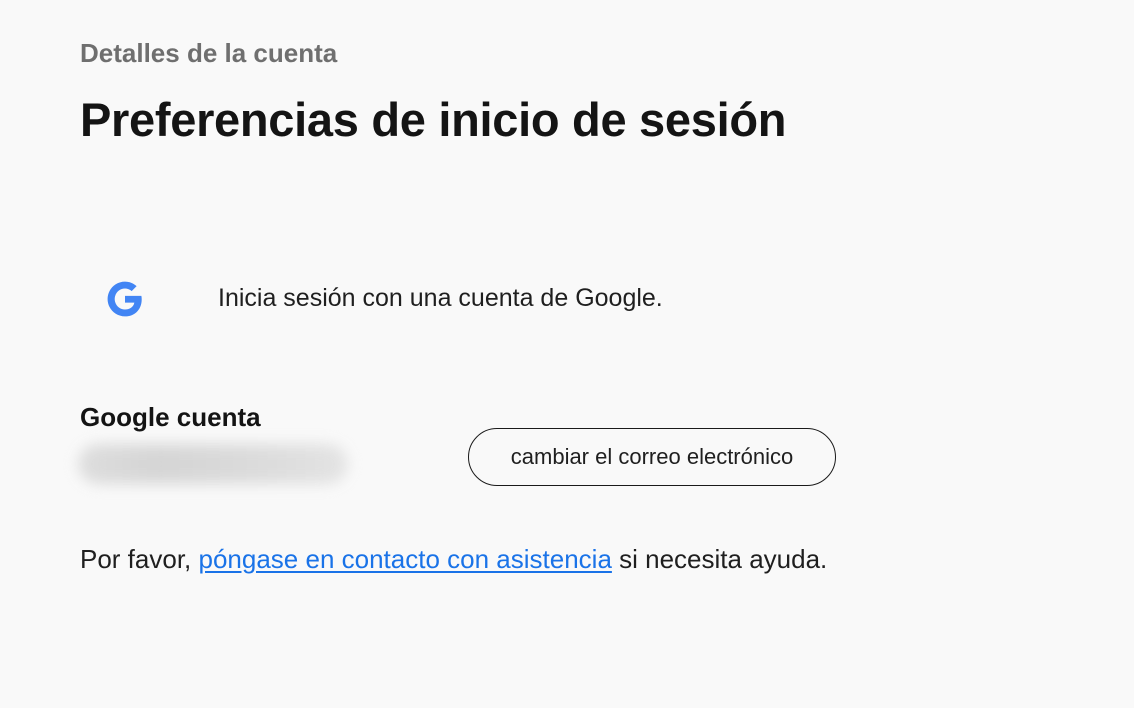 This screenshot has height=708, width=1134. What do you see at coordinates (213, 464) in the screenshot?
I see `account-email-redacted` at bounding box center [213, 464].